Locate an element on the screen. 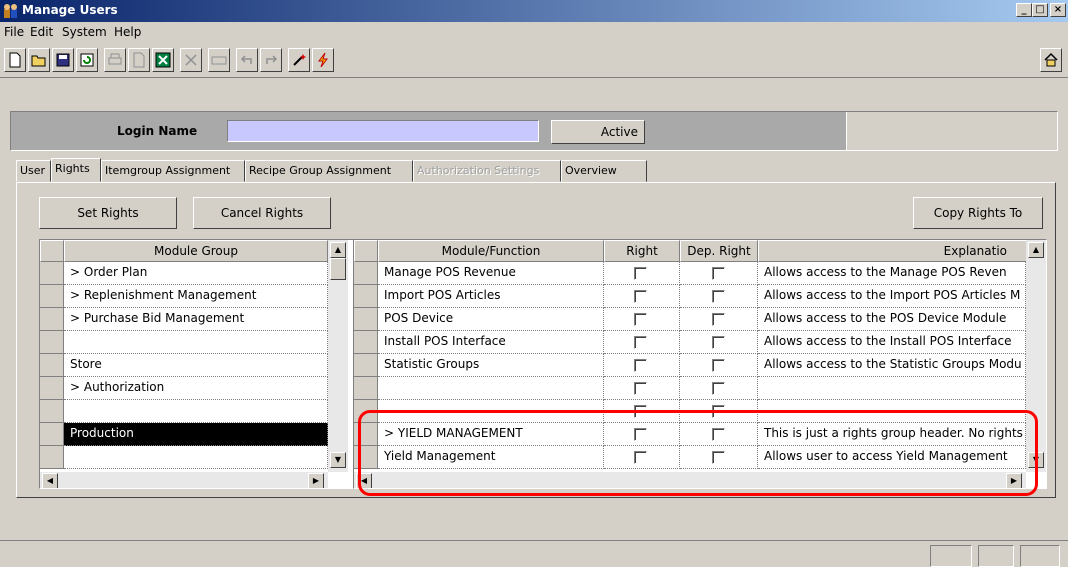 The height and width of the screenshot is (567, 1068). module-group-cell: > Replenishment Management is located at coordinates (196, 296).